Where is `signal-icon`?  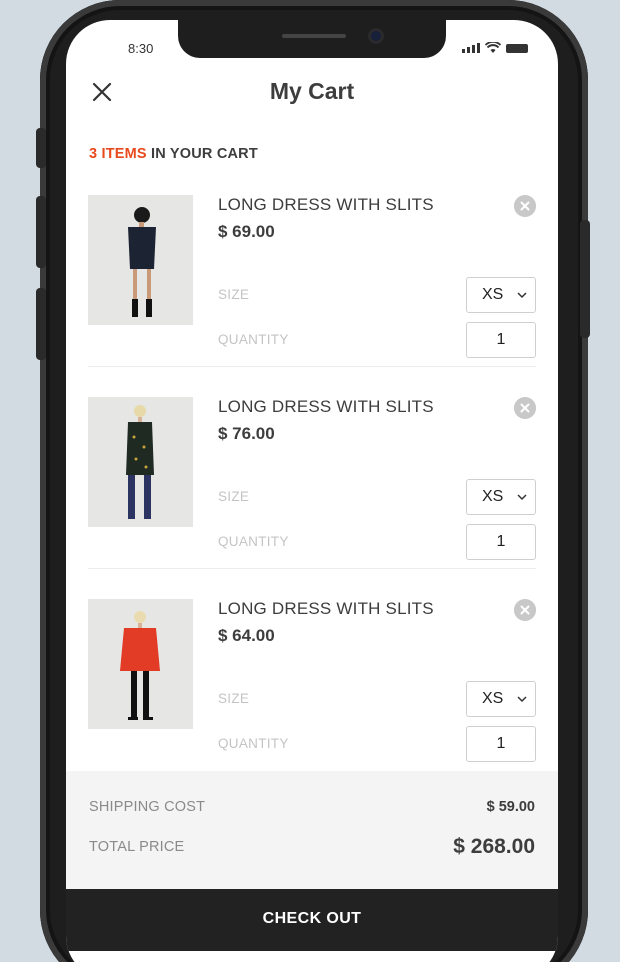
signal-icon is located at coordinates (471, 48).